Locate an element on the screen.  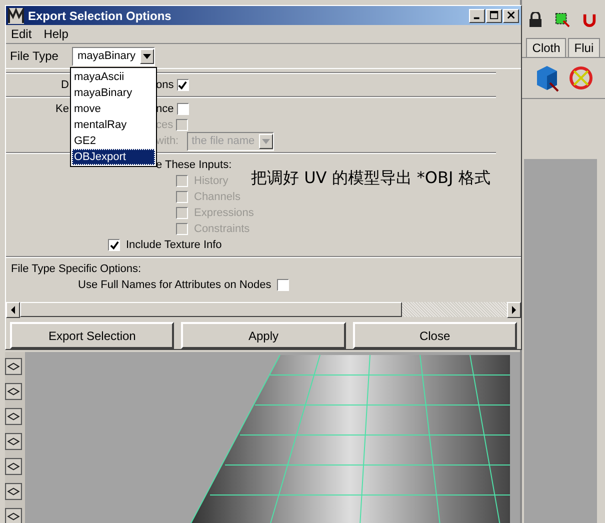
menu-item: Help is located at coordinates (56, 34).